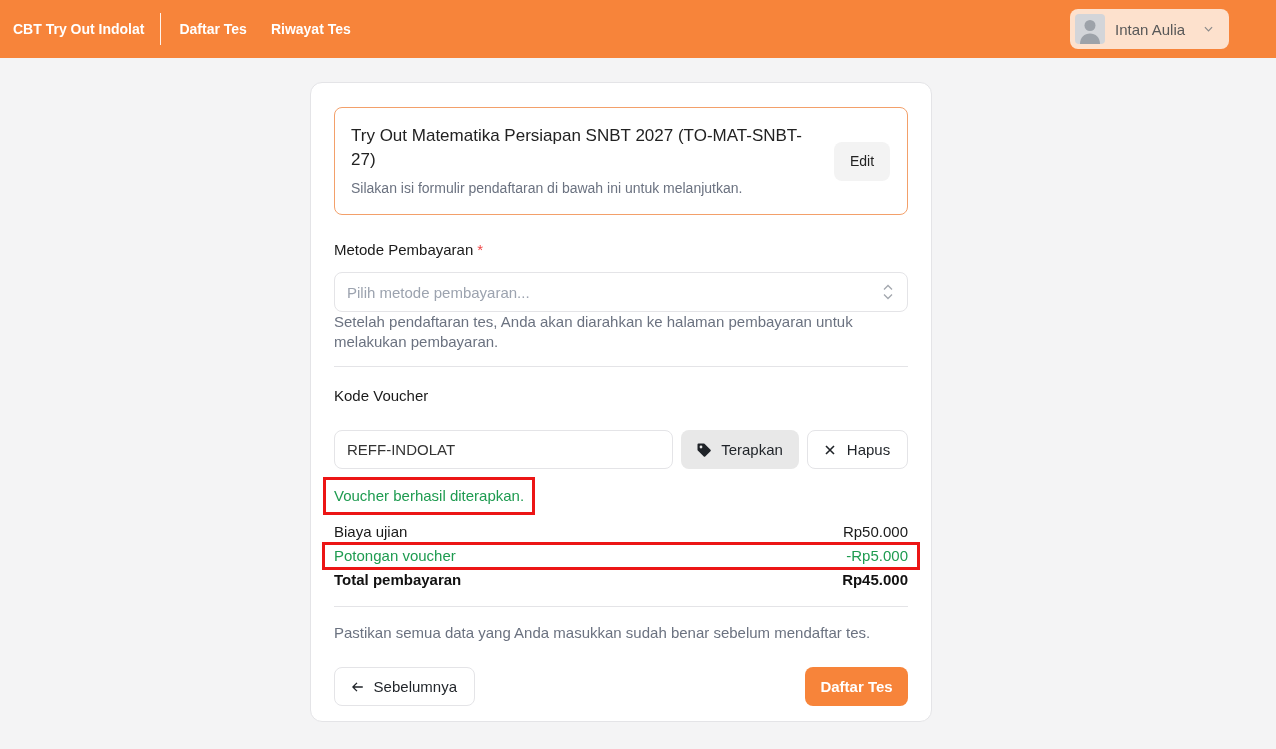  What do you see at coordinates (704, 449) in the screenshot?
I see `tag-icon` at bounding box center [704, 449].